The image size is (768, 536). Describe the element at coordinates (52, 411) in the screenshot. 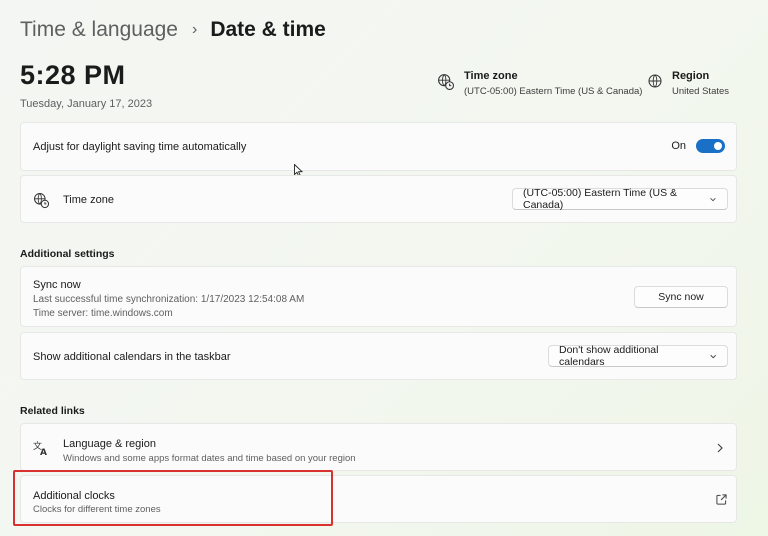

I see `related-links-heading: Related links` at that location.